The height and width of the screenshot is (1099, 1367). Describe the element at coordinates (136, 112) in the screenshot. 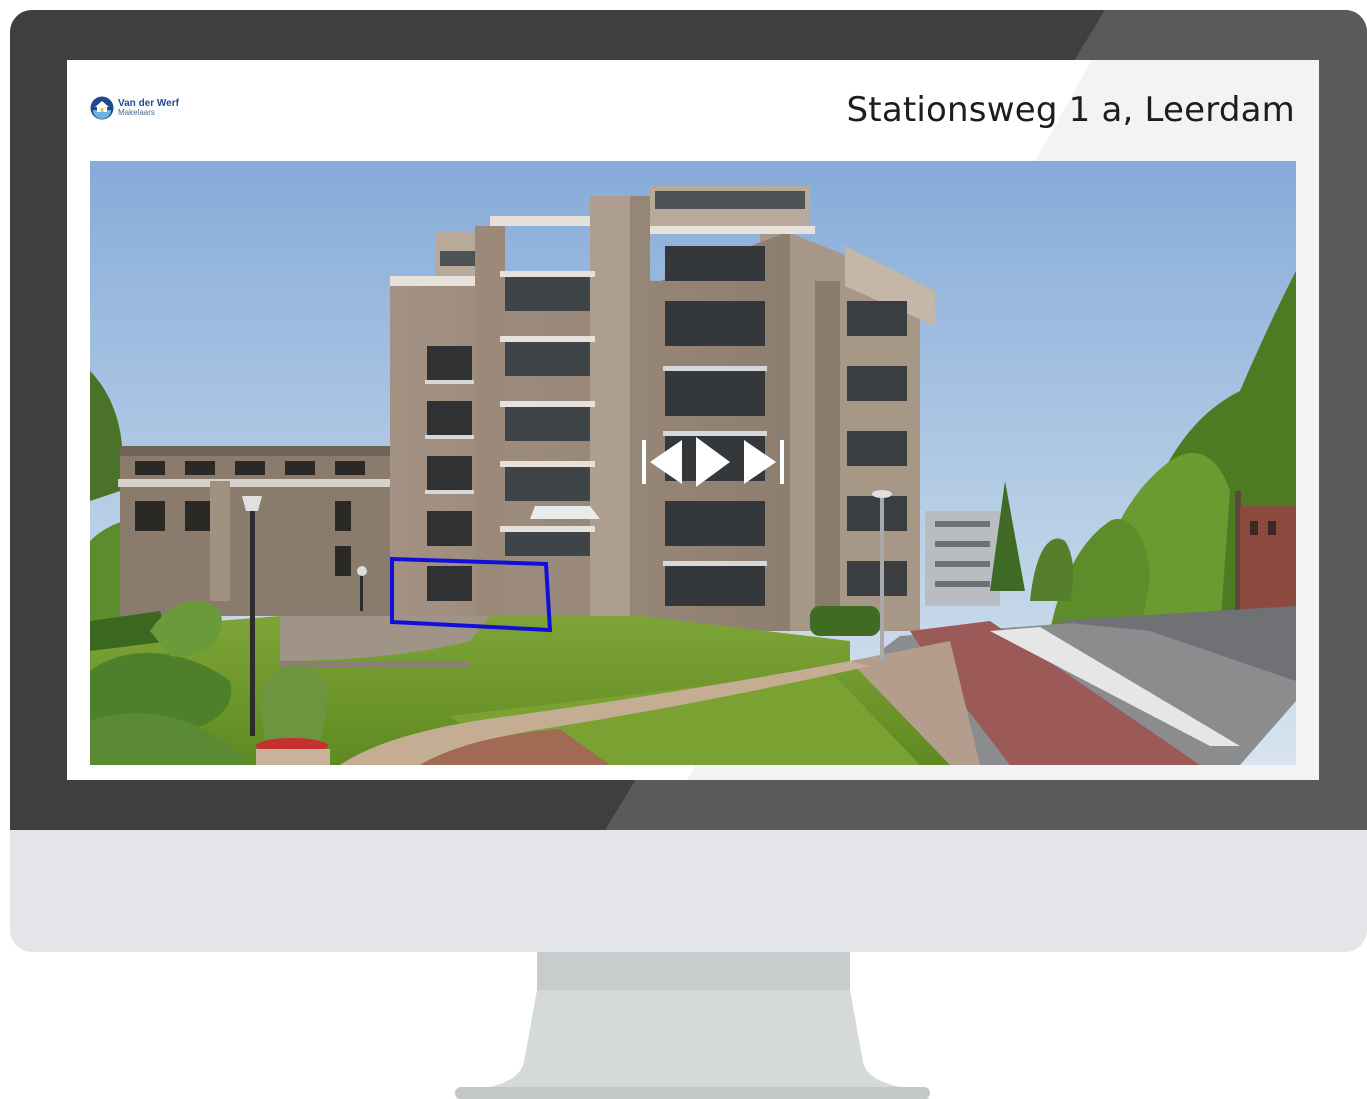

I see `brand-subtitle: Makelaars` at that location.